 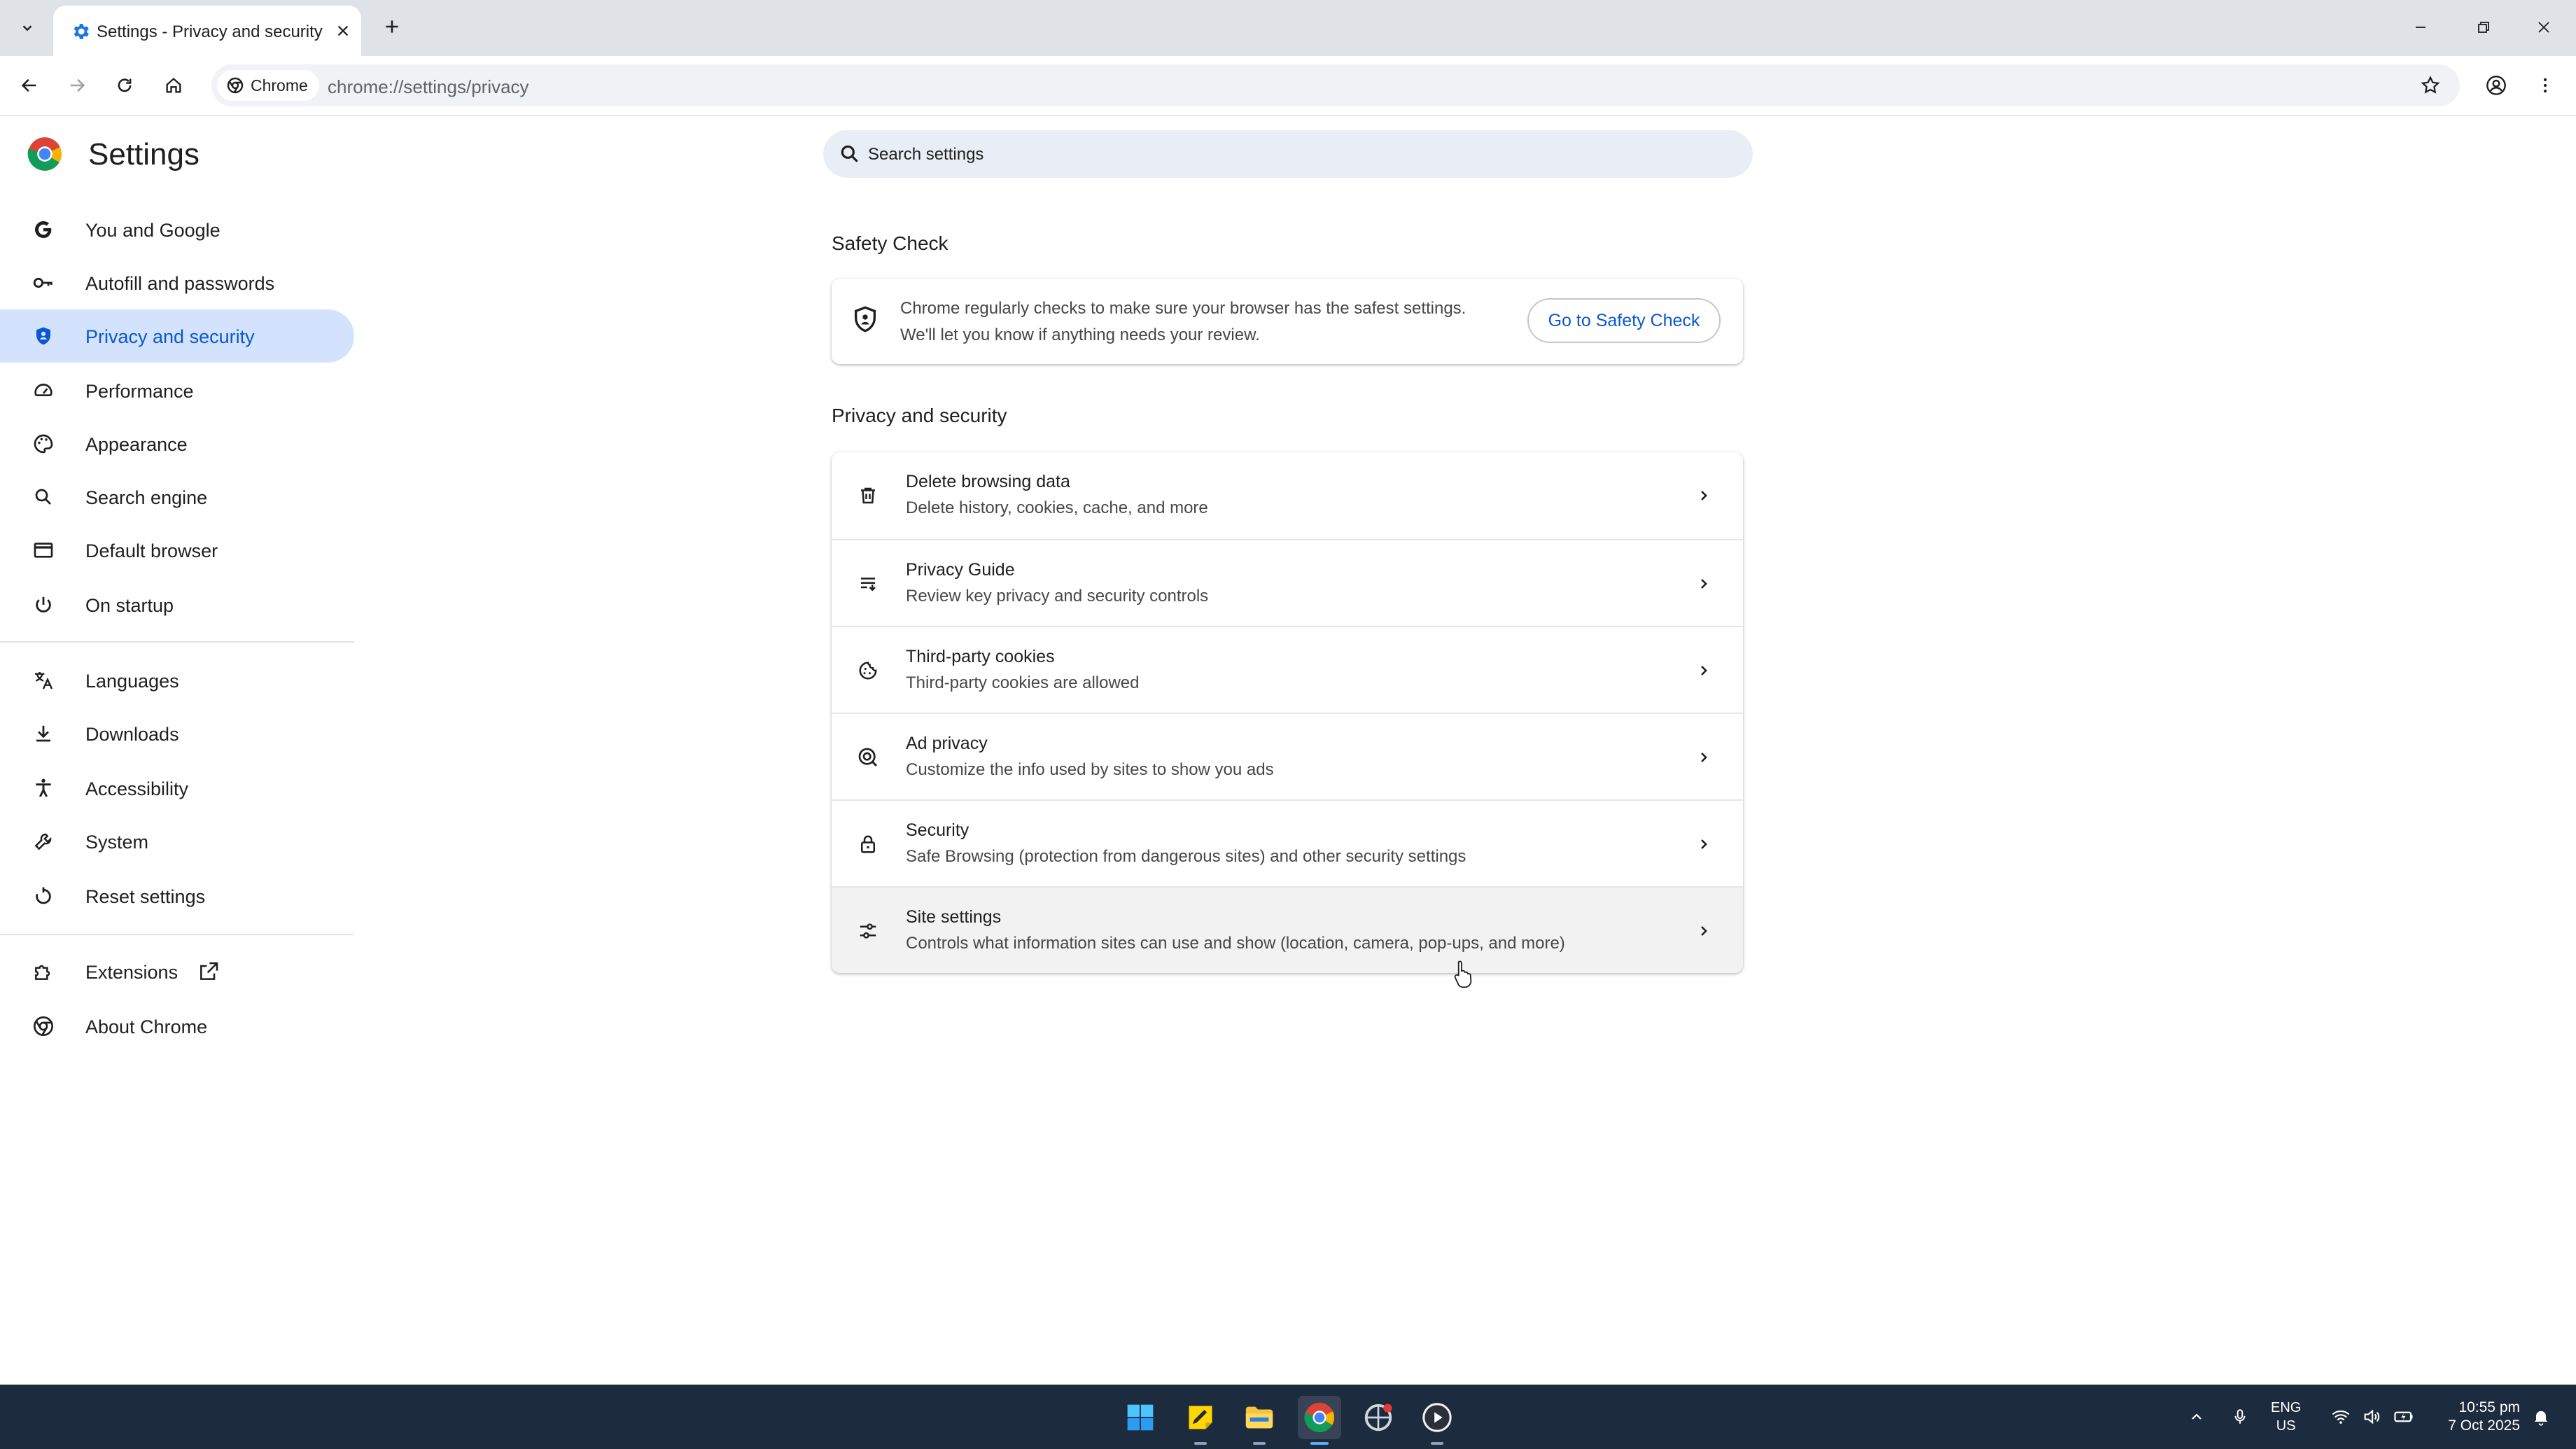 What do you see at coordinates (849, 153) in the screenshot?
I see `search-icon` at bounding box center [849, 153].